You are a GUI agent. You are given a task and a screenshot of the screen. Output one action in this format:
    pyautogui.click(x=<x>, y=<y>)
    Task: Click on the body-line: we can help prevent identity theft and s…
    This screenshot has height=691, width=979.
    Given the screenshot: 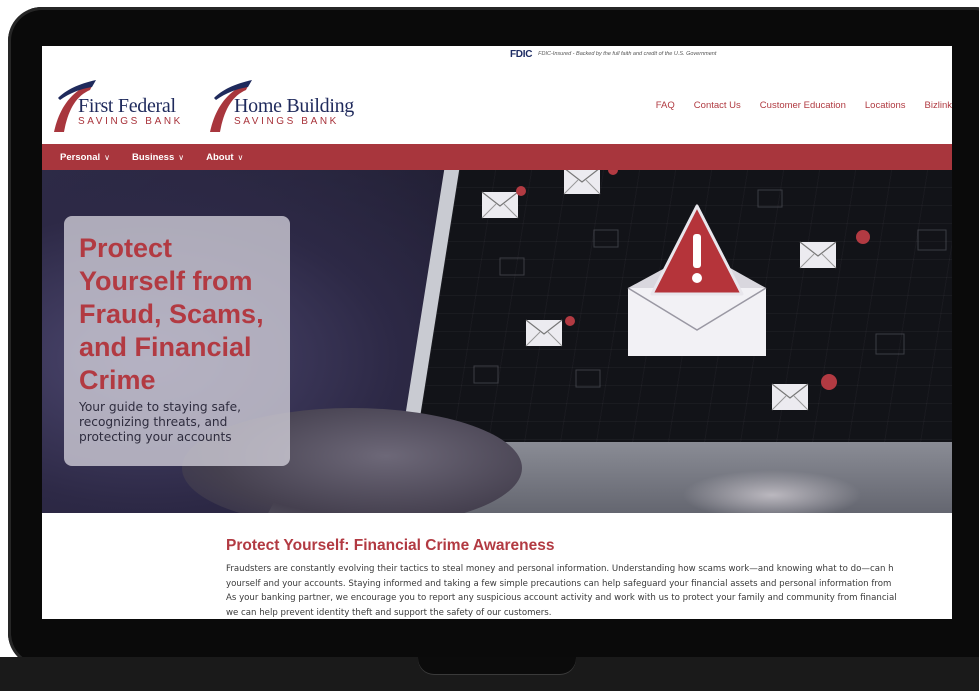 What is the action you would take?
    pyautogui.click(x=389, y=612)
    